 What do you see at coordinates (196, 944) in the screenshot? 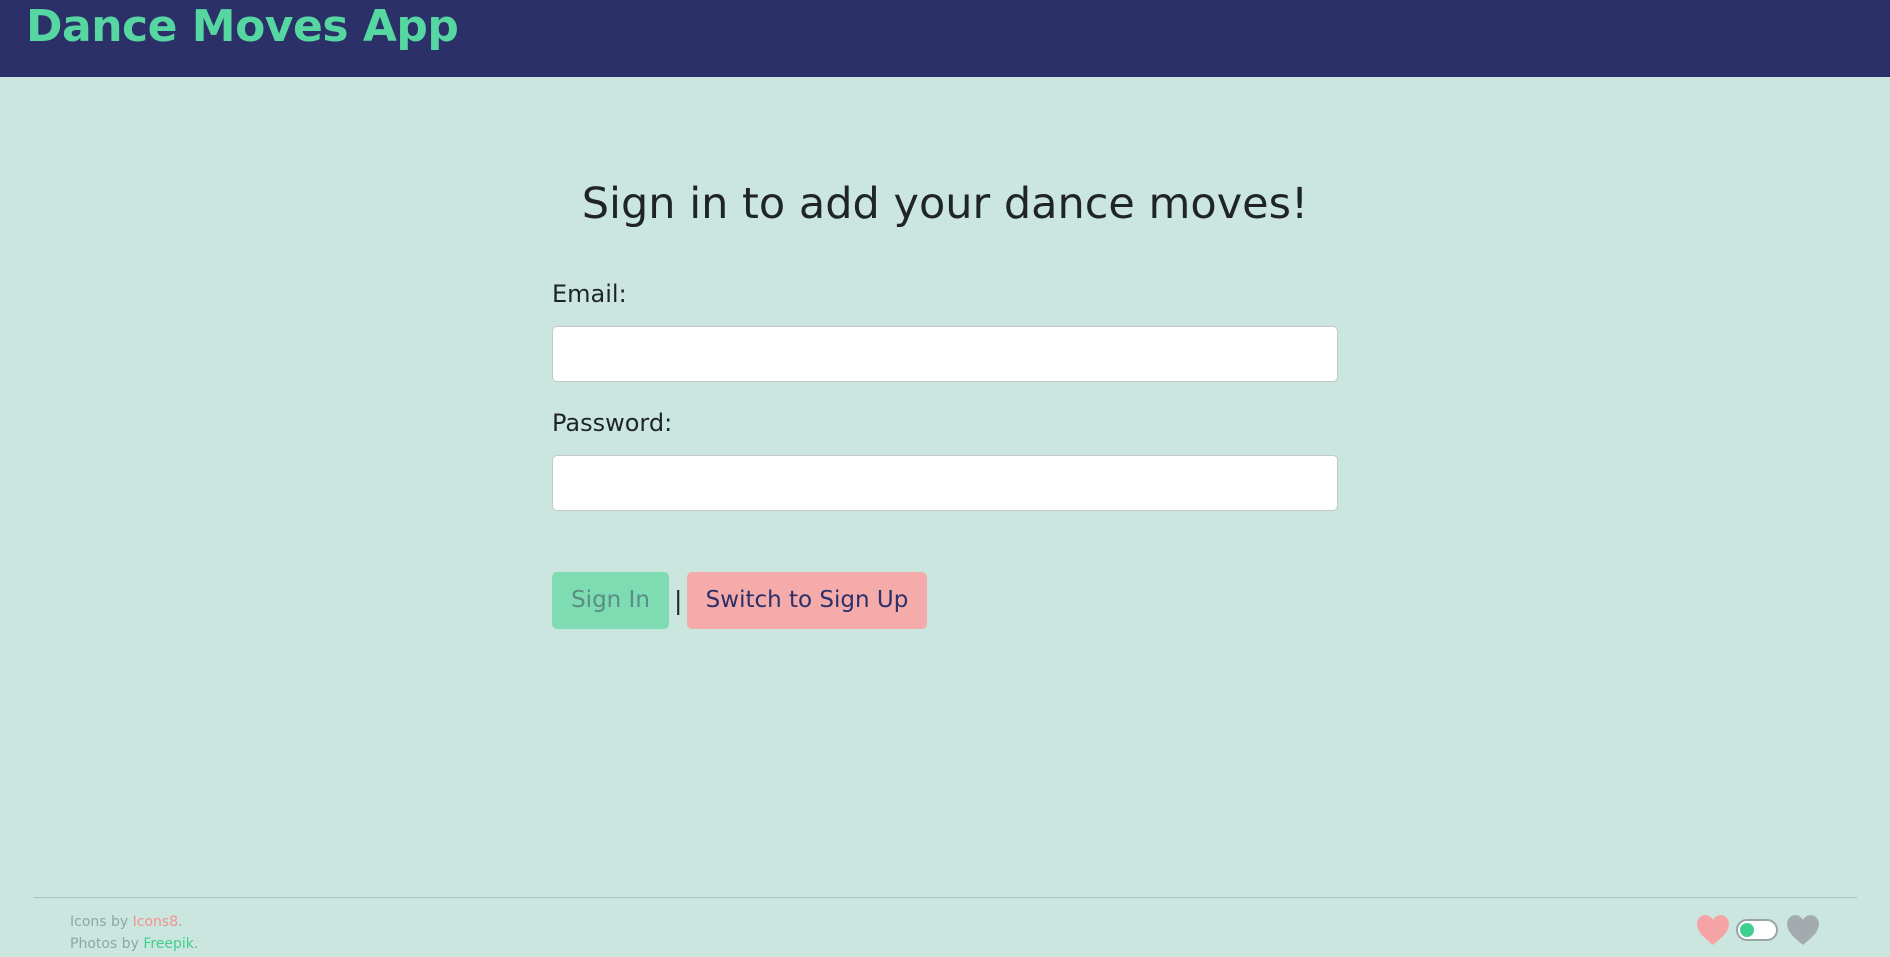
I see `photos-credit-suffix: .` at bounding box center [196, 944].